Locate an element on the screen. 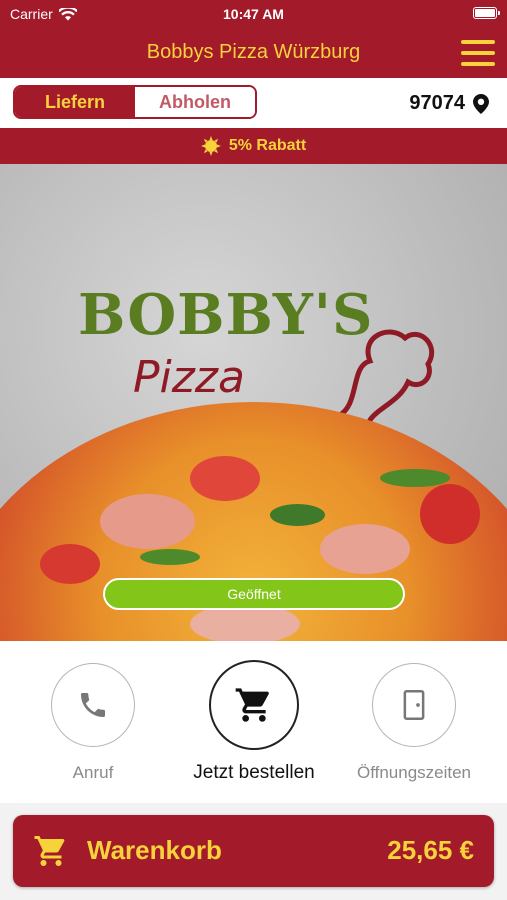 This screenshot has height=900, width=507. call-button is located at coordinates (93, 705).